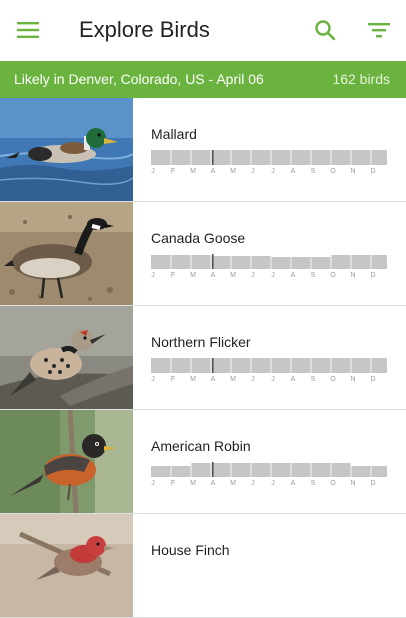 The image size is (406, 618). Describe the element at coordinates (66, 461) in the screenshot. I see `american-robin-photo` at that location.